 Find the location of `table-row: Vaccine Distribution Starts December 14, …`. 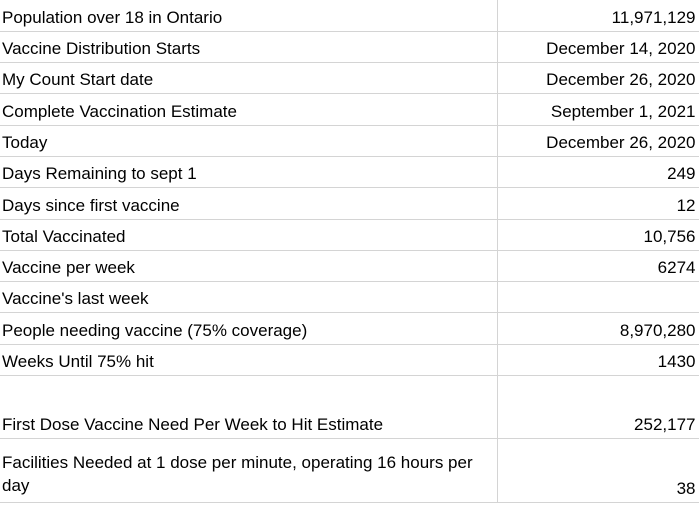

table-row: Vaccine Distribution Starts December 14, … is located at coordinates (349, 47).